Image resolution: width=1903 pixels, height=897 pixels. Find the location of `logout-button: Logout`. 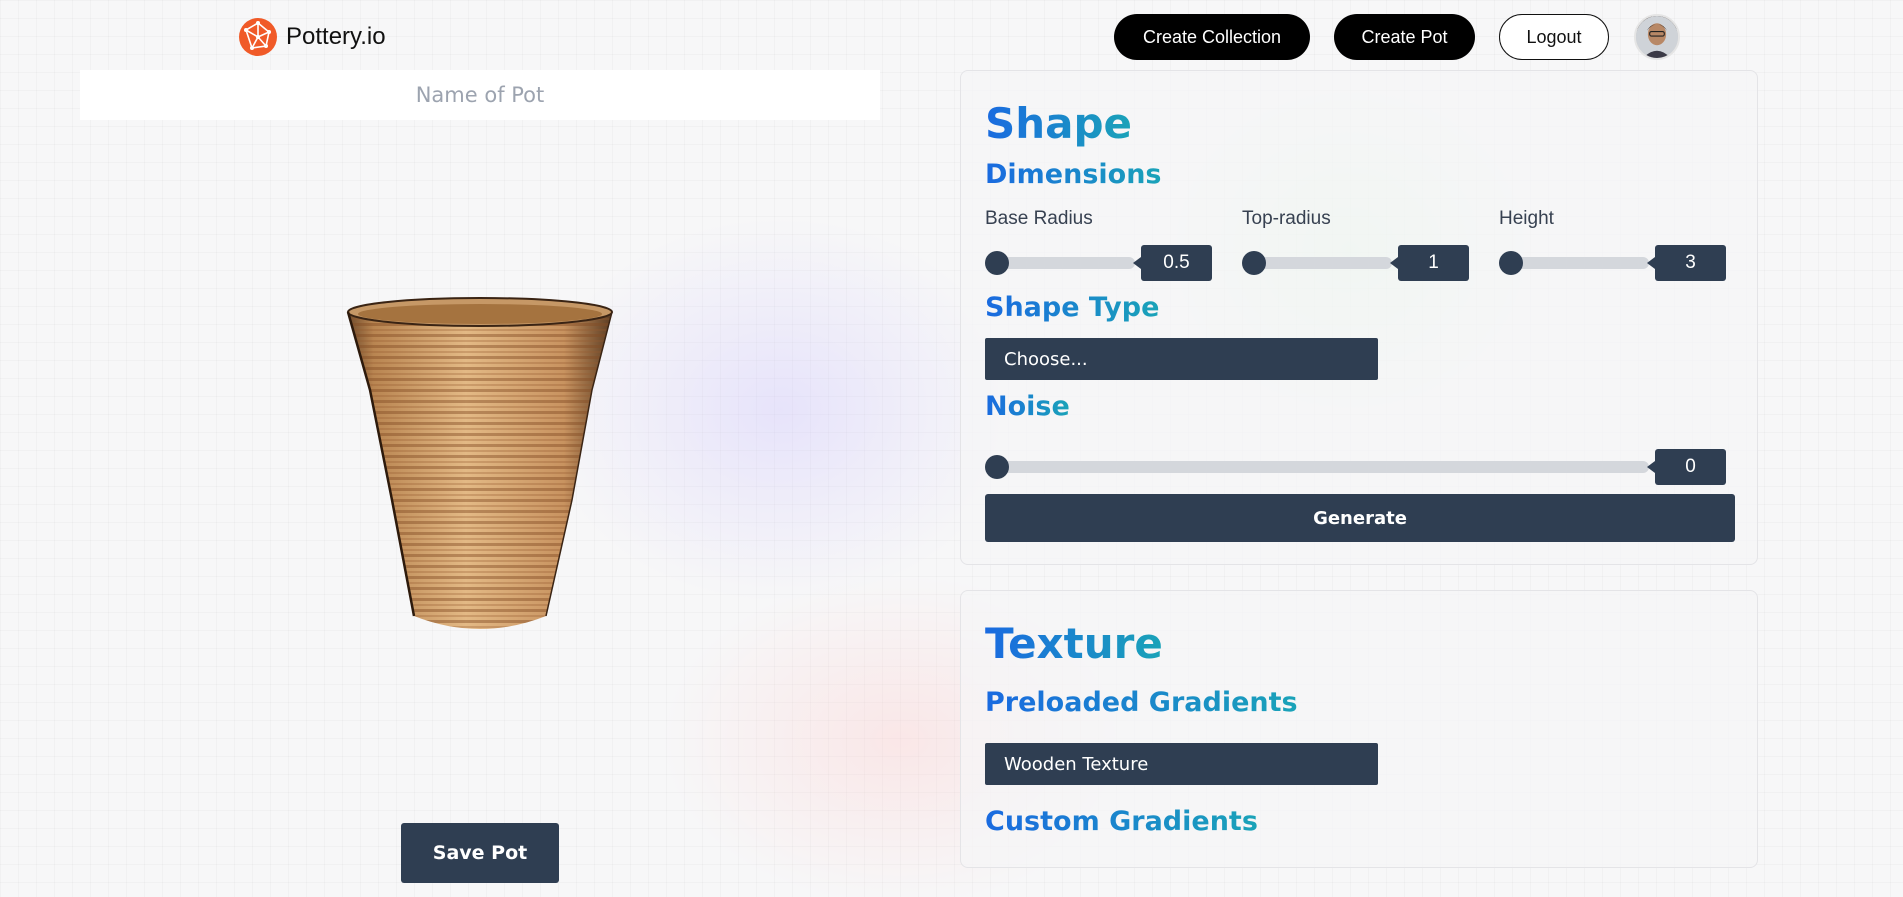

logout-button: Logout is located at coordinates (1554, 37).